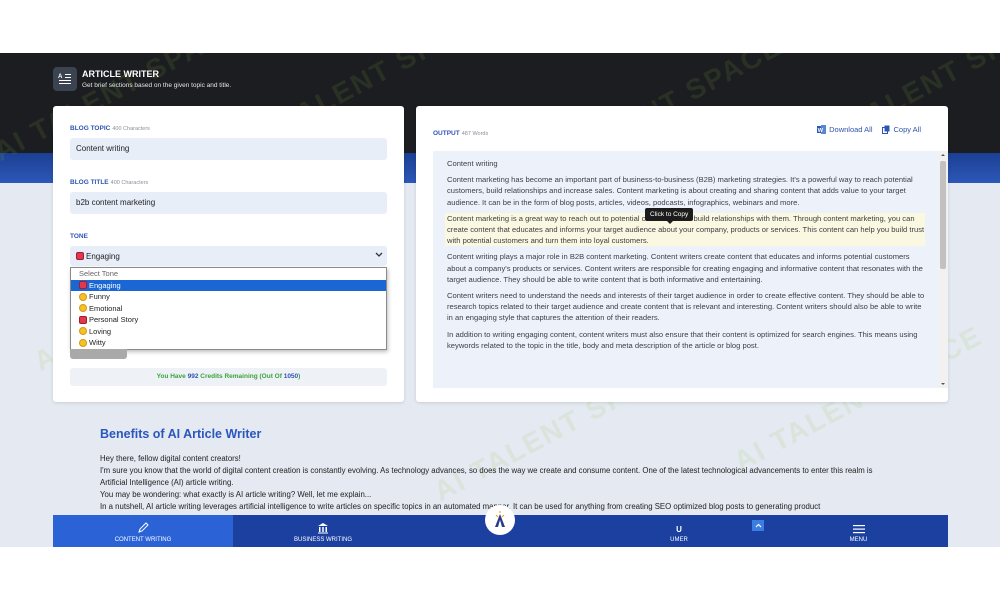  I want to click on tone-option-personal-story: Personal Story, so click(228, 320).